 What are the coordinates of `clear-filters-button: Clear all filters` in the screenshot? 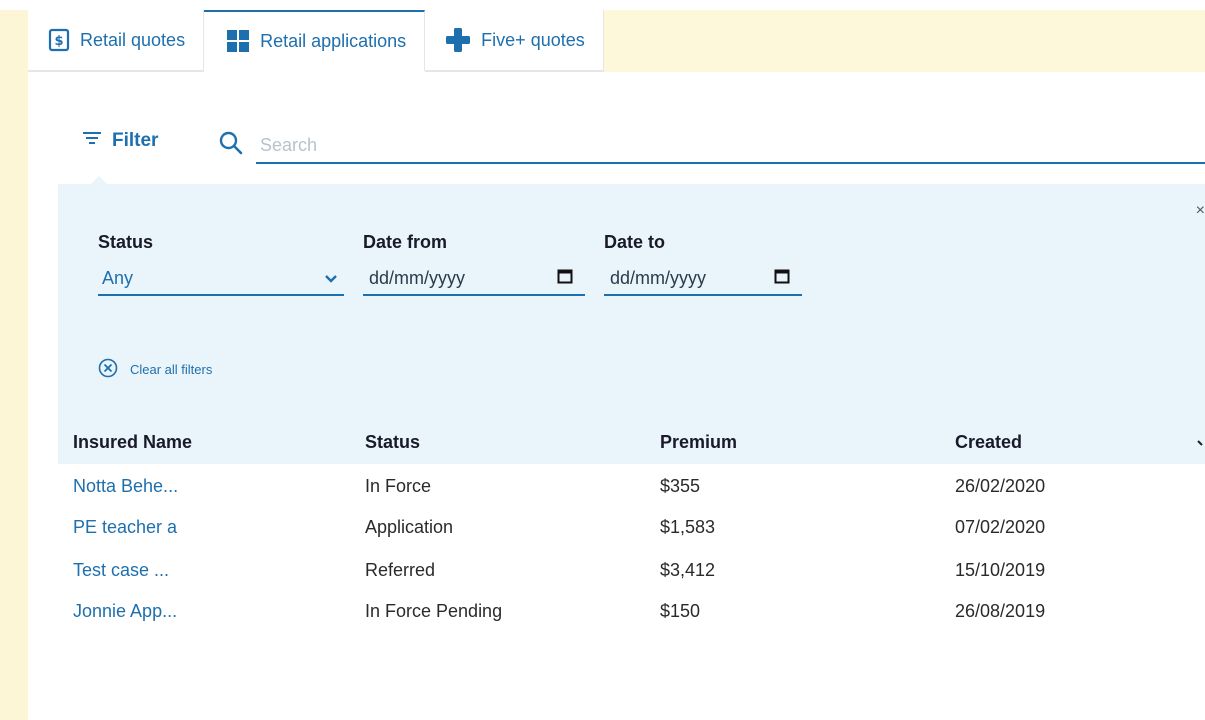 It's located at (155, 369).